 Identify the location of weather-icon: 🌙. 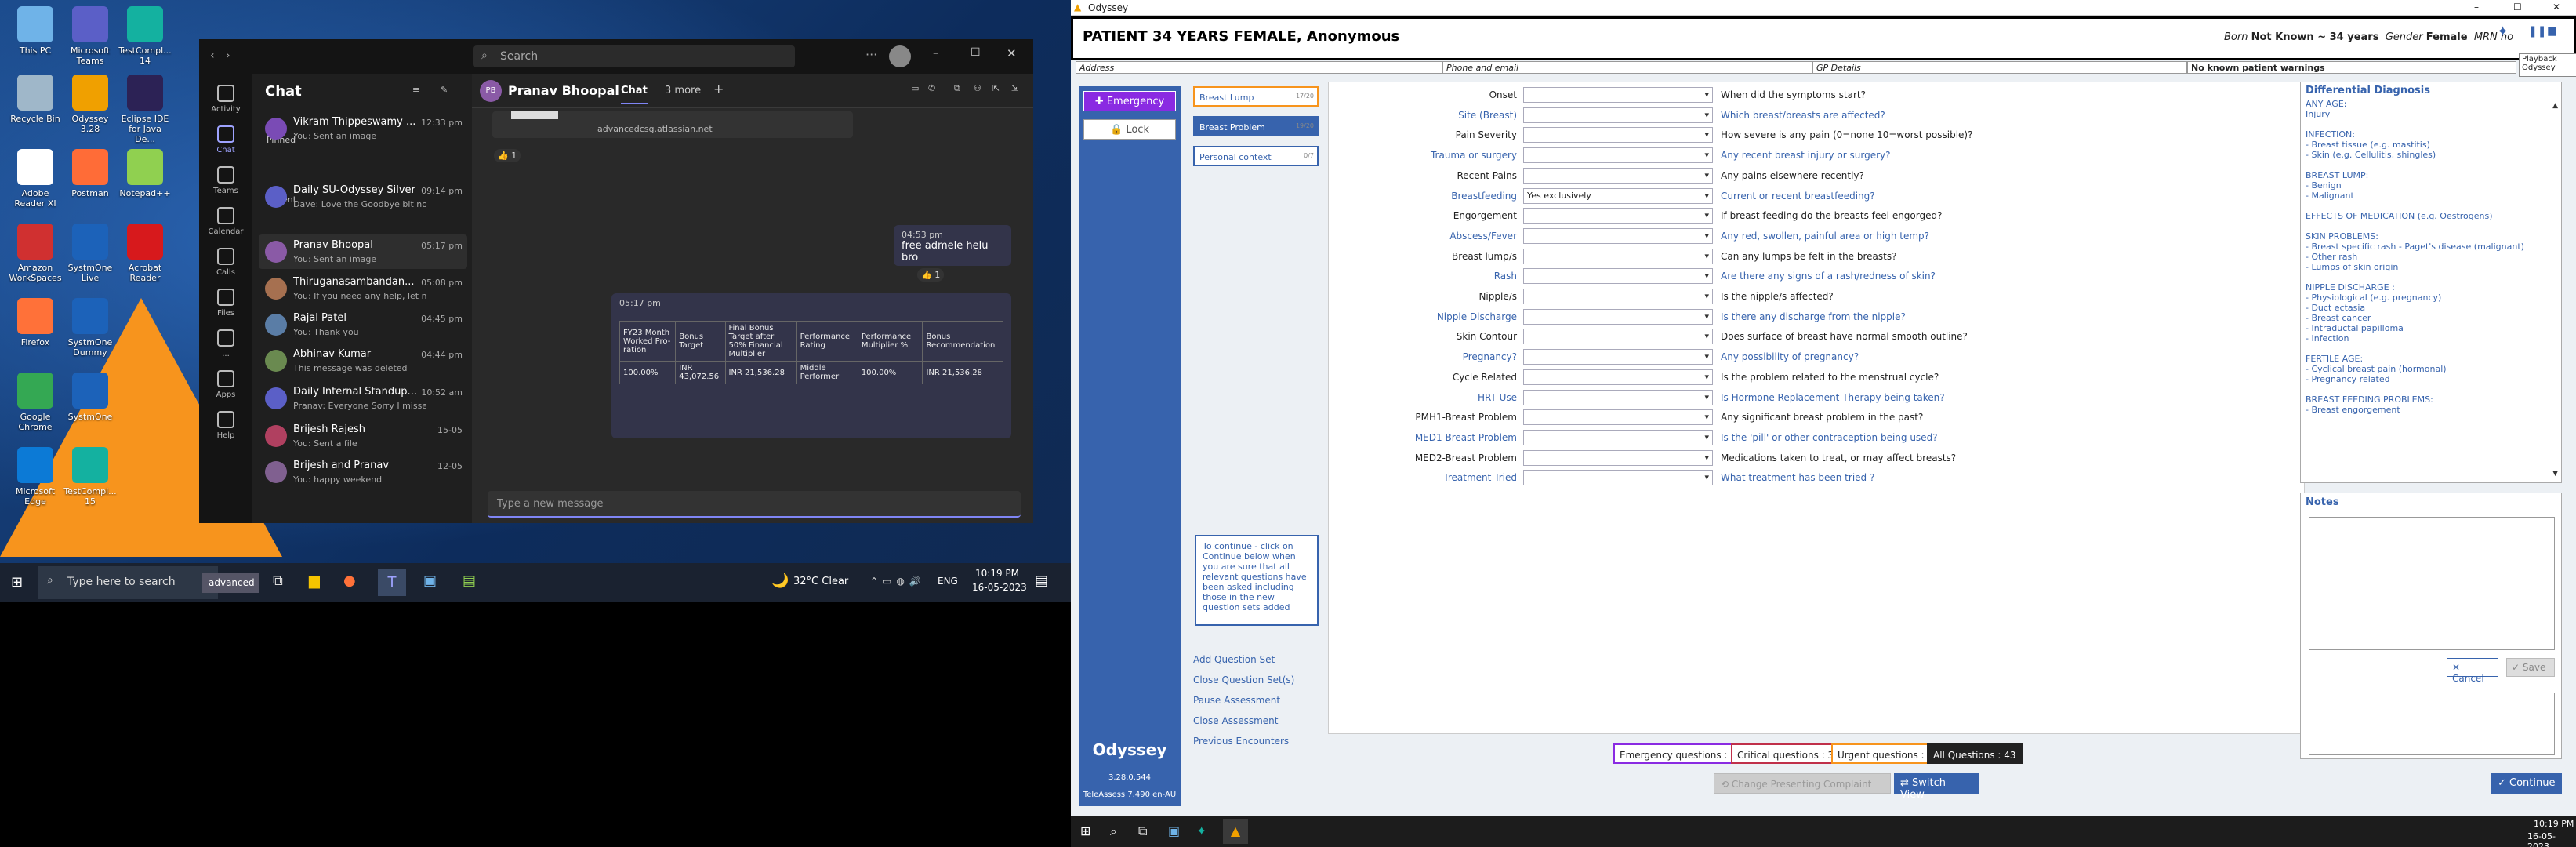
(780, 581).